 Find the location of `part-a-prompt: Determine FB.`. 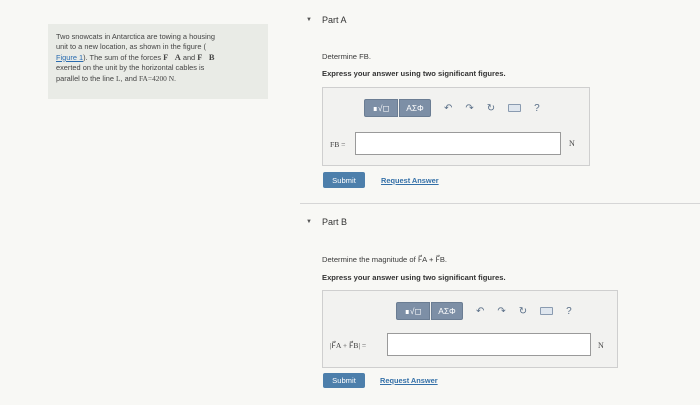

part-a-prompt: Determine FB. is located at coordinates (346, 56).